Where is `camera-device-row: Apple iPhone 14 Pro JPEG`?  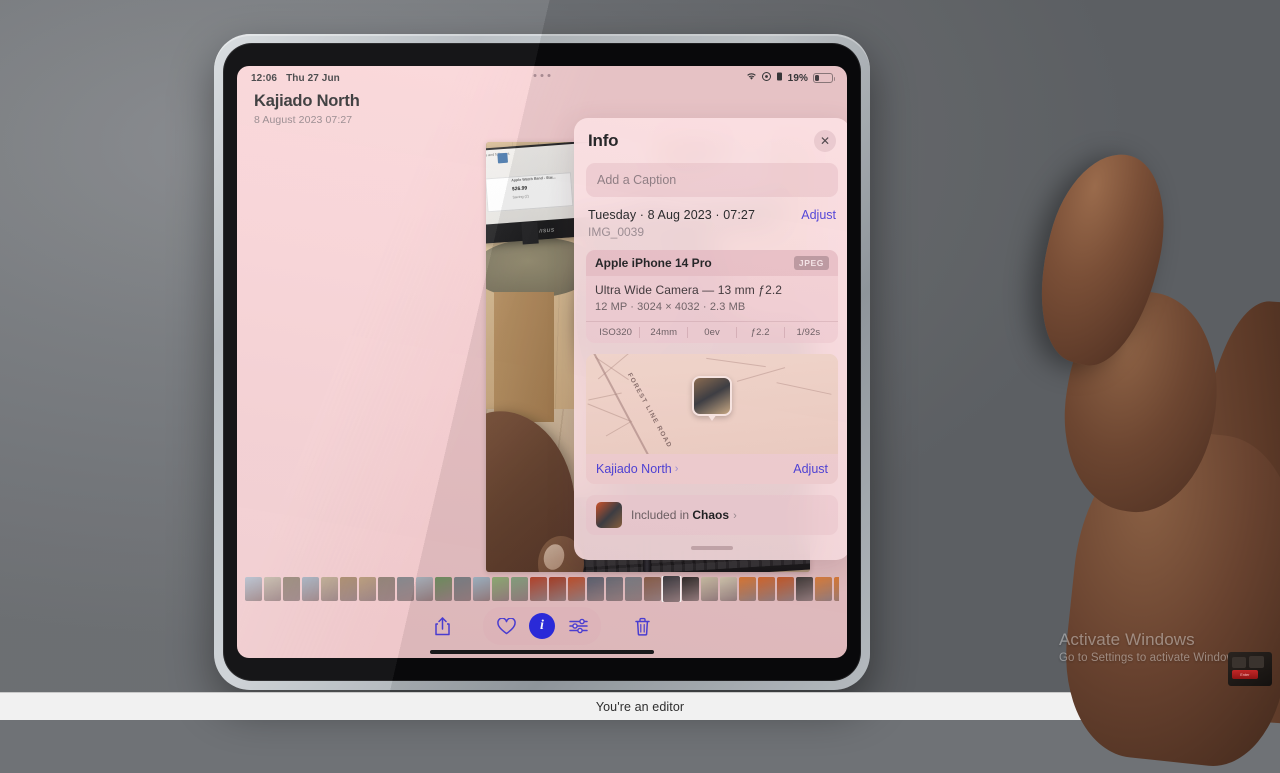 camera-device-row: Apple iPhone 14 Pro JPEG is located at coordinates (712, 263).